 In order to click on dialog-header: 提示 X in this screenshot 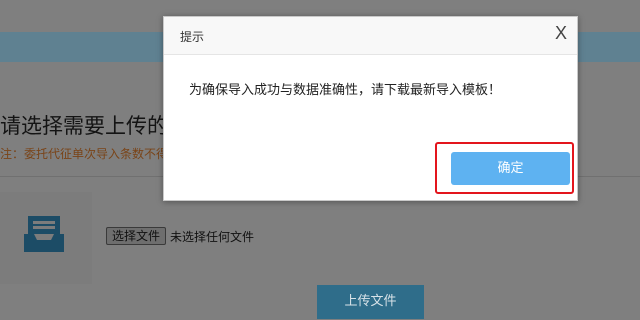, I will do `click(370, 36)`.